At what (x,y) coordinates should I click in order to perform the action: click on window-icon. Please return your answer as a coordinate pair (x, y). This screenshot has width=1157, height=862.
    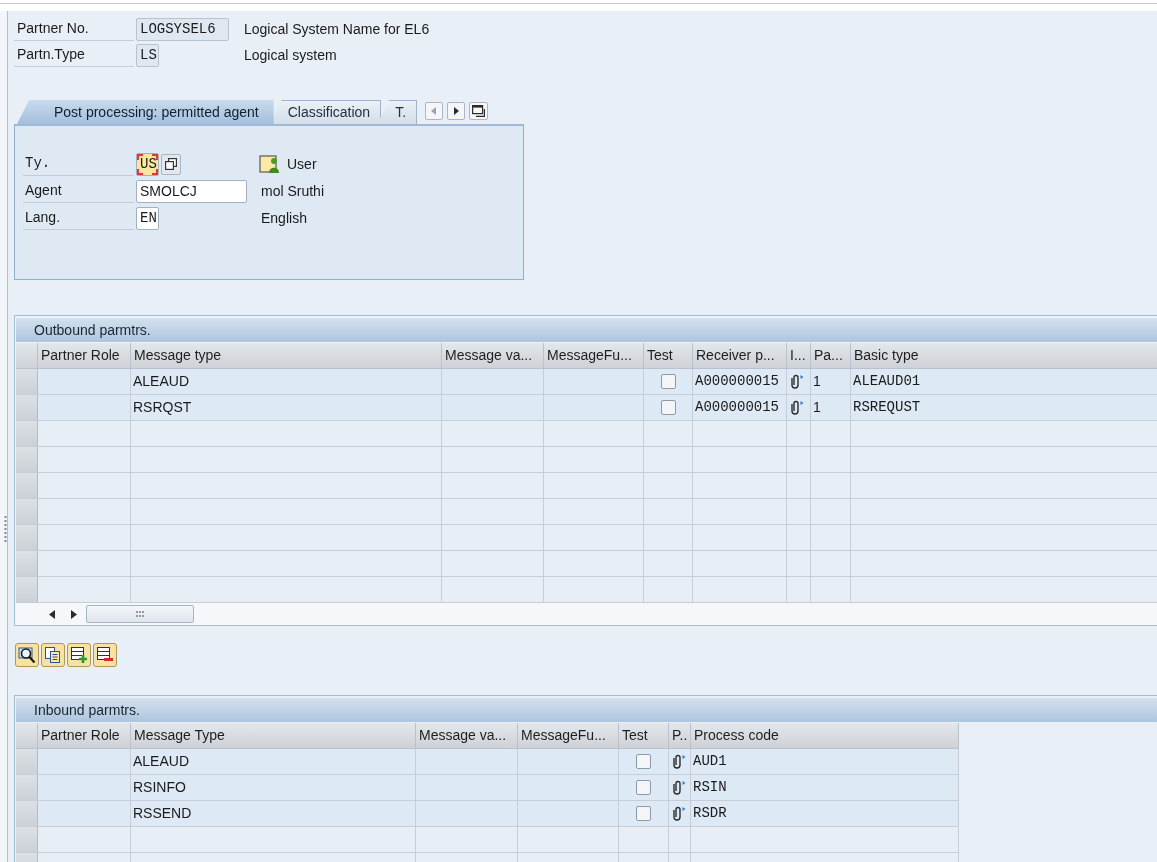
    Looking at the image, I should click on (479, 111).